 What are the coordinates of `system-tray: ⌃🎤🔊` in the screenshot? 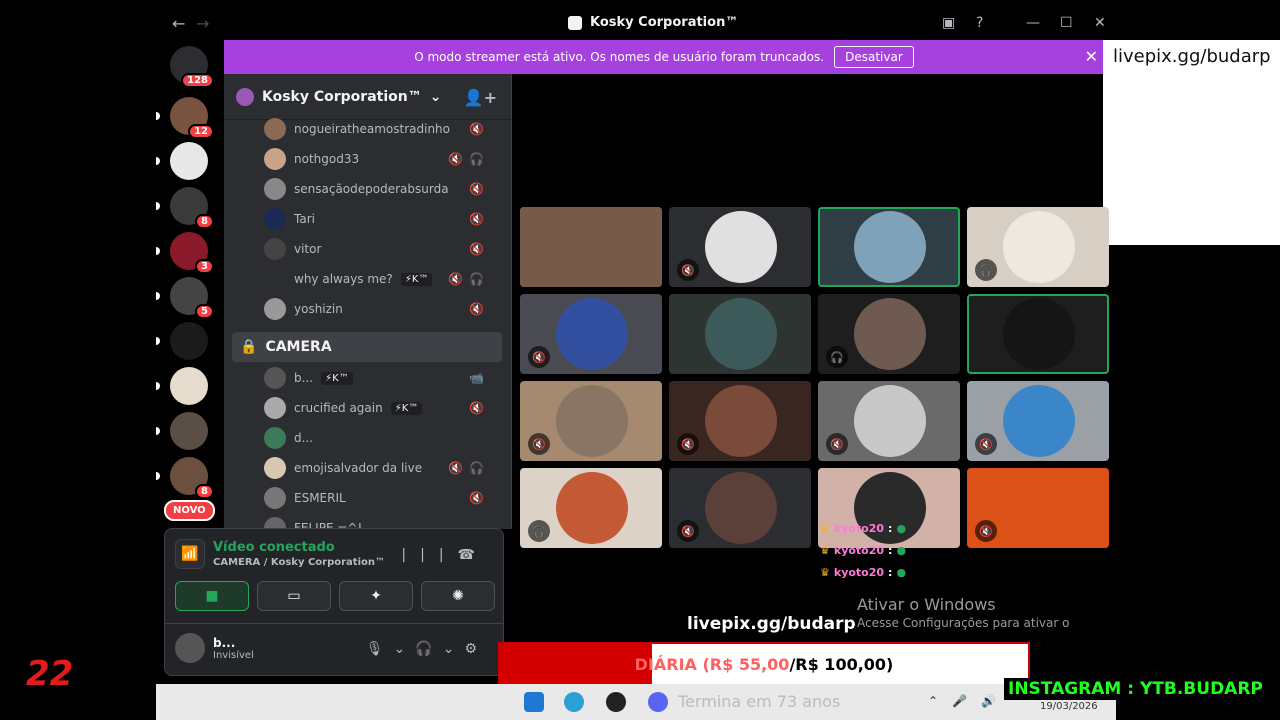 It's located at (969, 701).